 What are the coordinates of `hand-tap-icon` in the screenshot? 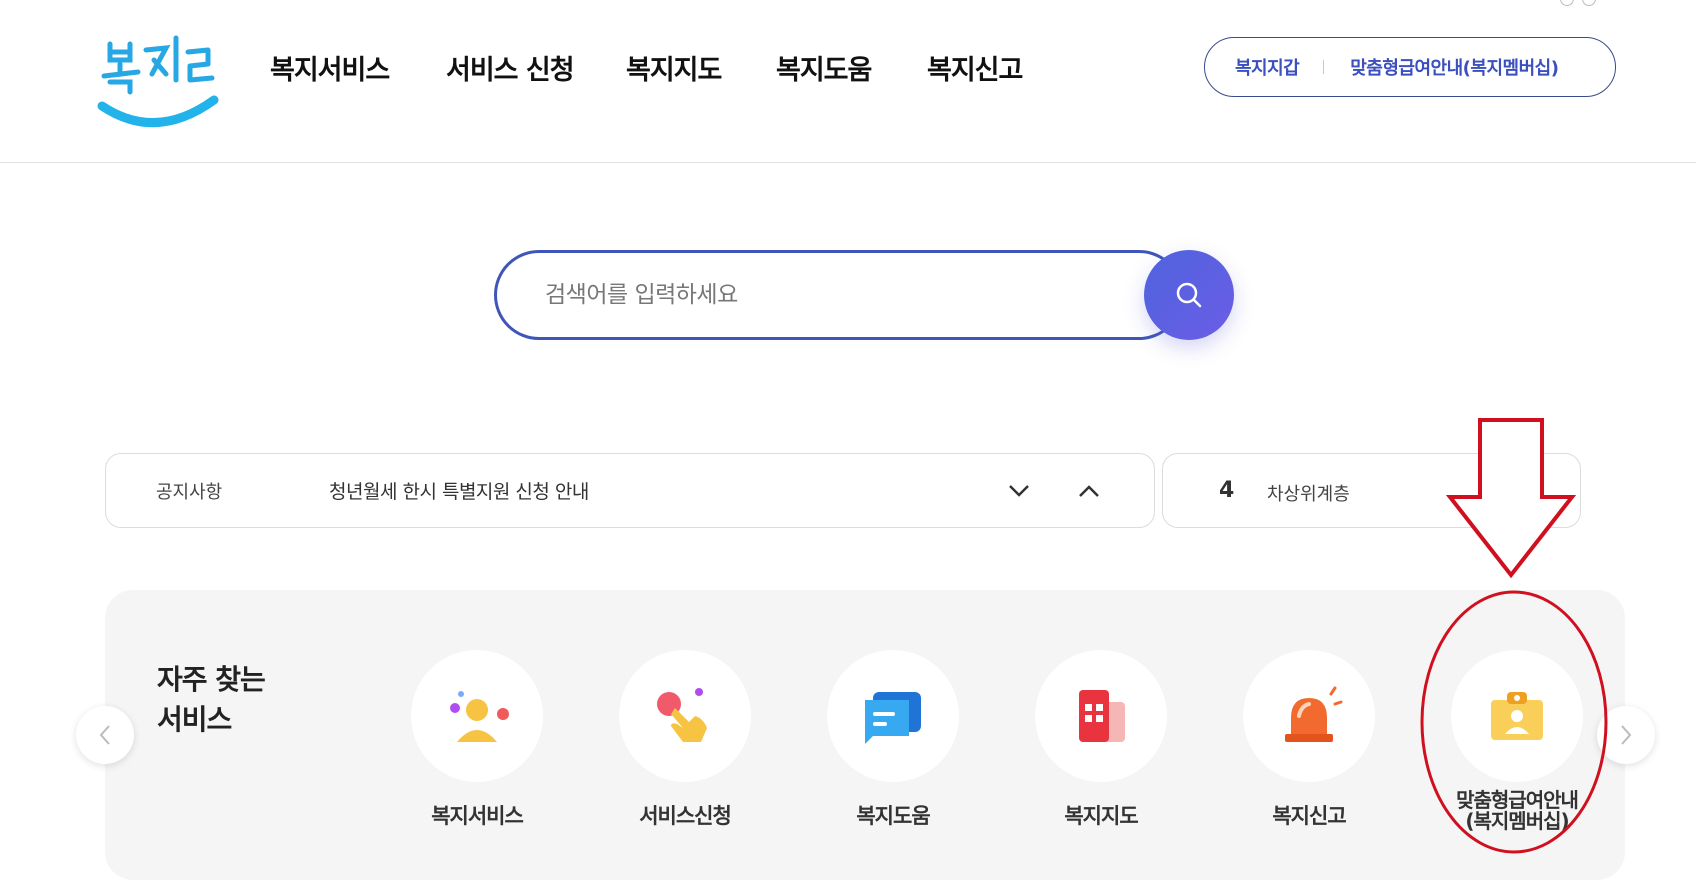 It's located at (682, 715).